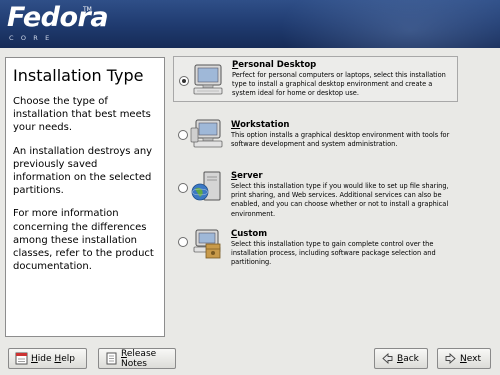 Image resolution: width=500 pixels, height=375 pixels. Describe the element at coordinates (408, 358) in the screenshot. I see `back-label: Back` at that location.